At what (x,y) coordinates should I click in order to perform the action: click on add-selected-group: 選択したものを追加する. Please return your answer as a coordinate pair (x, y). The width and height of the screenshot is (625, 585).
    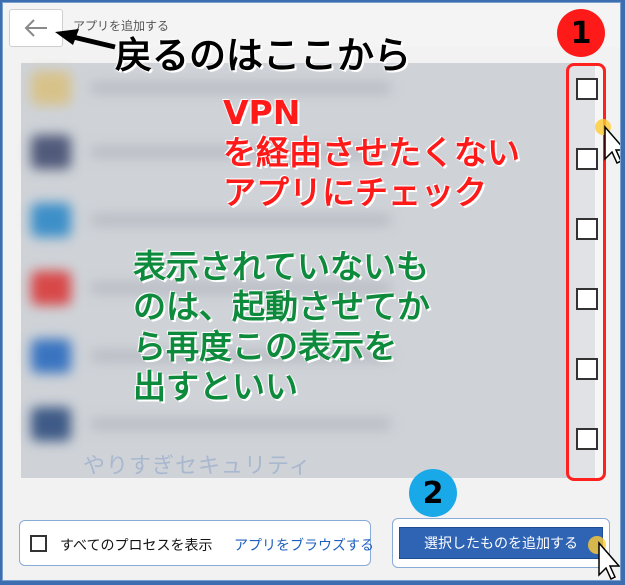
    Looking at the image, I should click on (501, 543).